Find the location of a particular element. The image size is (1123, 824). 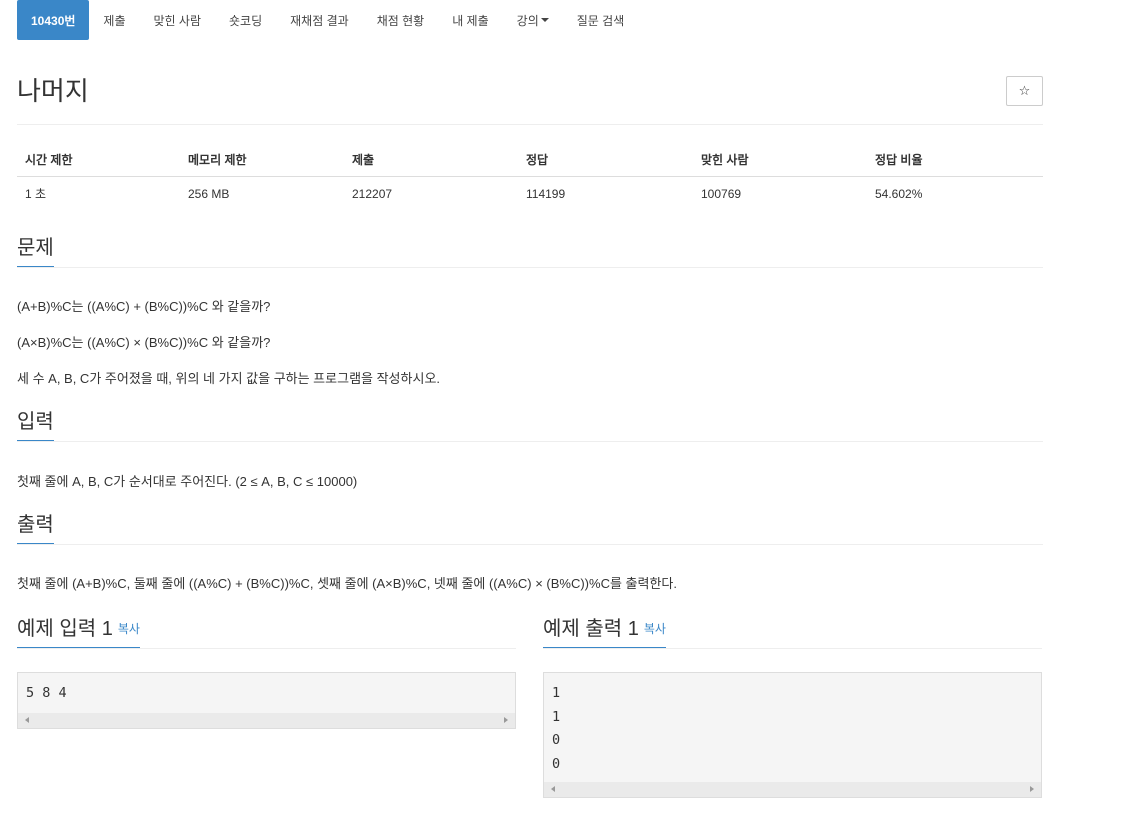

header-accept-ratio: 정답 비율 is located at coordinates (955, 160).